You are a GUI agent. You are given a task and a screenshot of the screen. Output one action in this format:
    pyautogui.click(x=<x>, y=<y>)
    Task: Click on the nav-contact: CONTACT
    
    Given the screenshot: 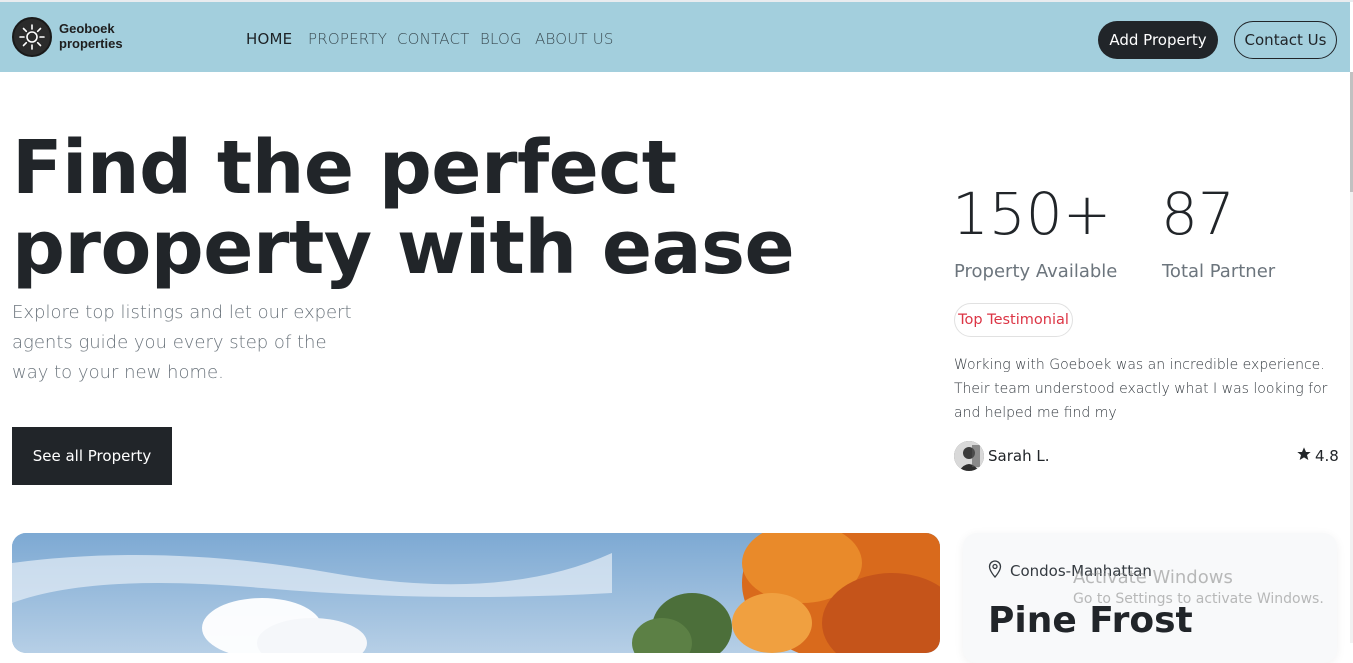 What is the action you would take?
    pyautogui.click(x=433, y=39)
    